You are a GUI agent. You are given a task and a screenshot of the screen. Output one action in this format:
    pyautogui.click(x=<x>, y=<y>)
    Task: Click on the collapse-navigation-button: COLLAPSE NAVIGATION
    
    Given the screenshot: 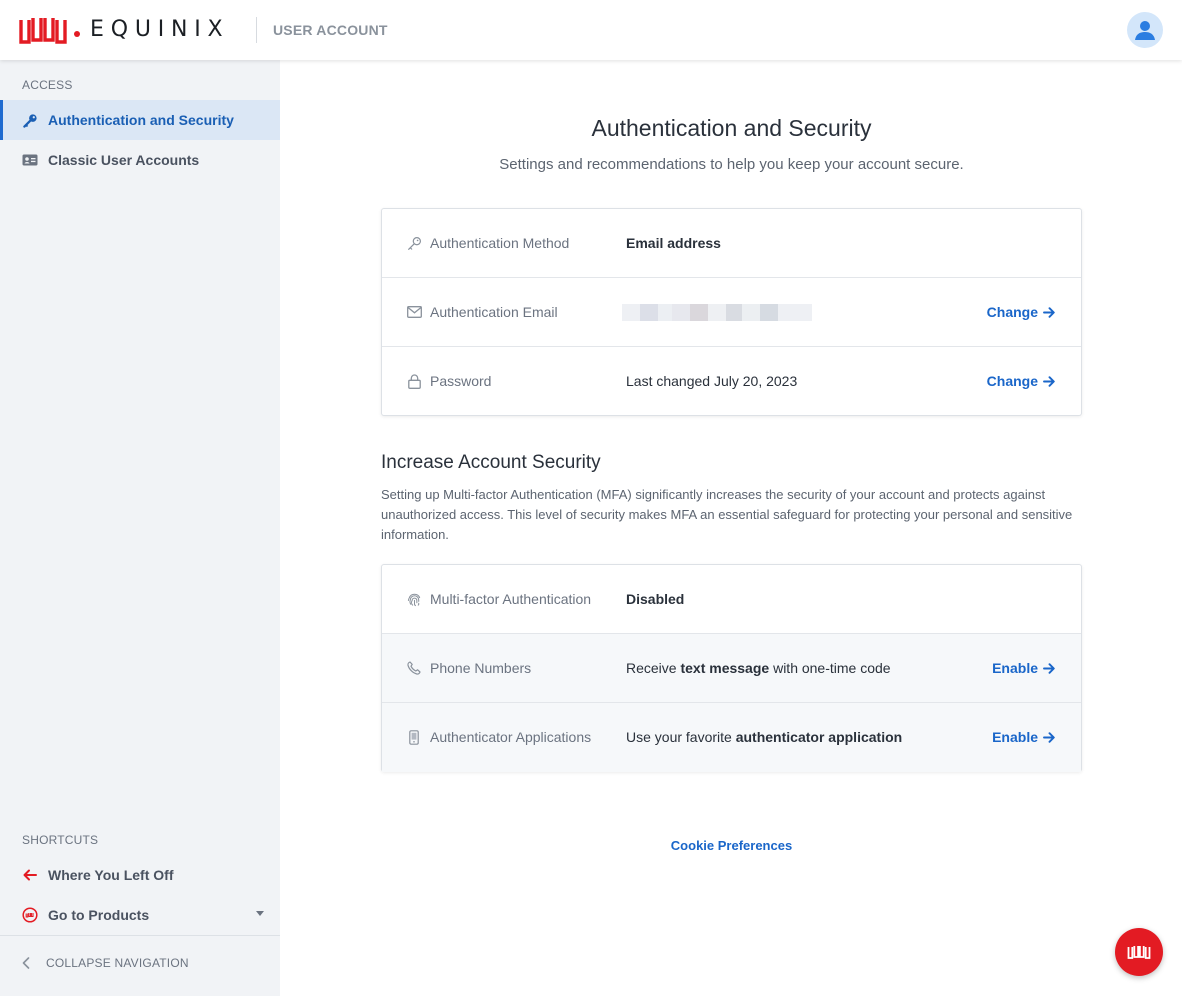 What is the action you would take?
    pyautogui.click(x=105, y=963)
    